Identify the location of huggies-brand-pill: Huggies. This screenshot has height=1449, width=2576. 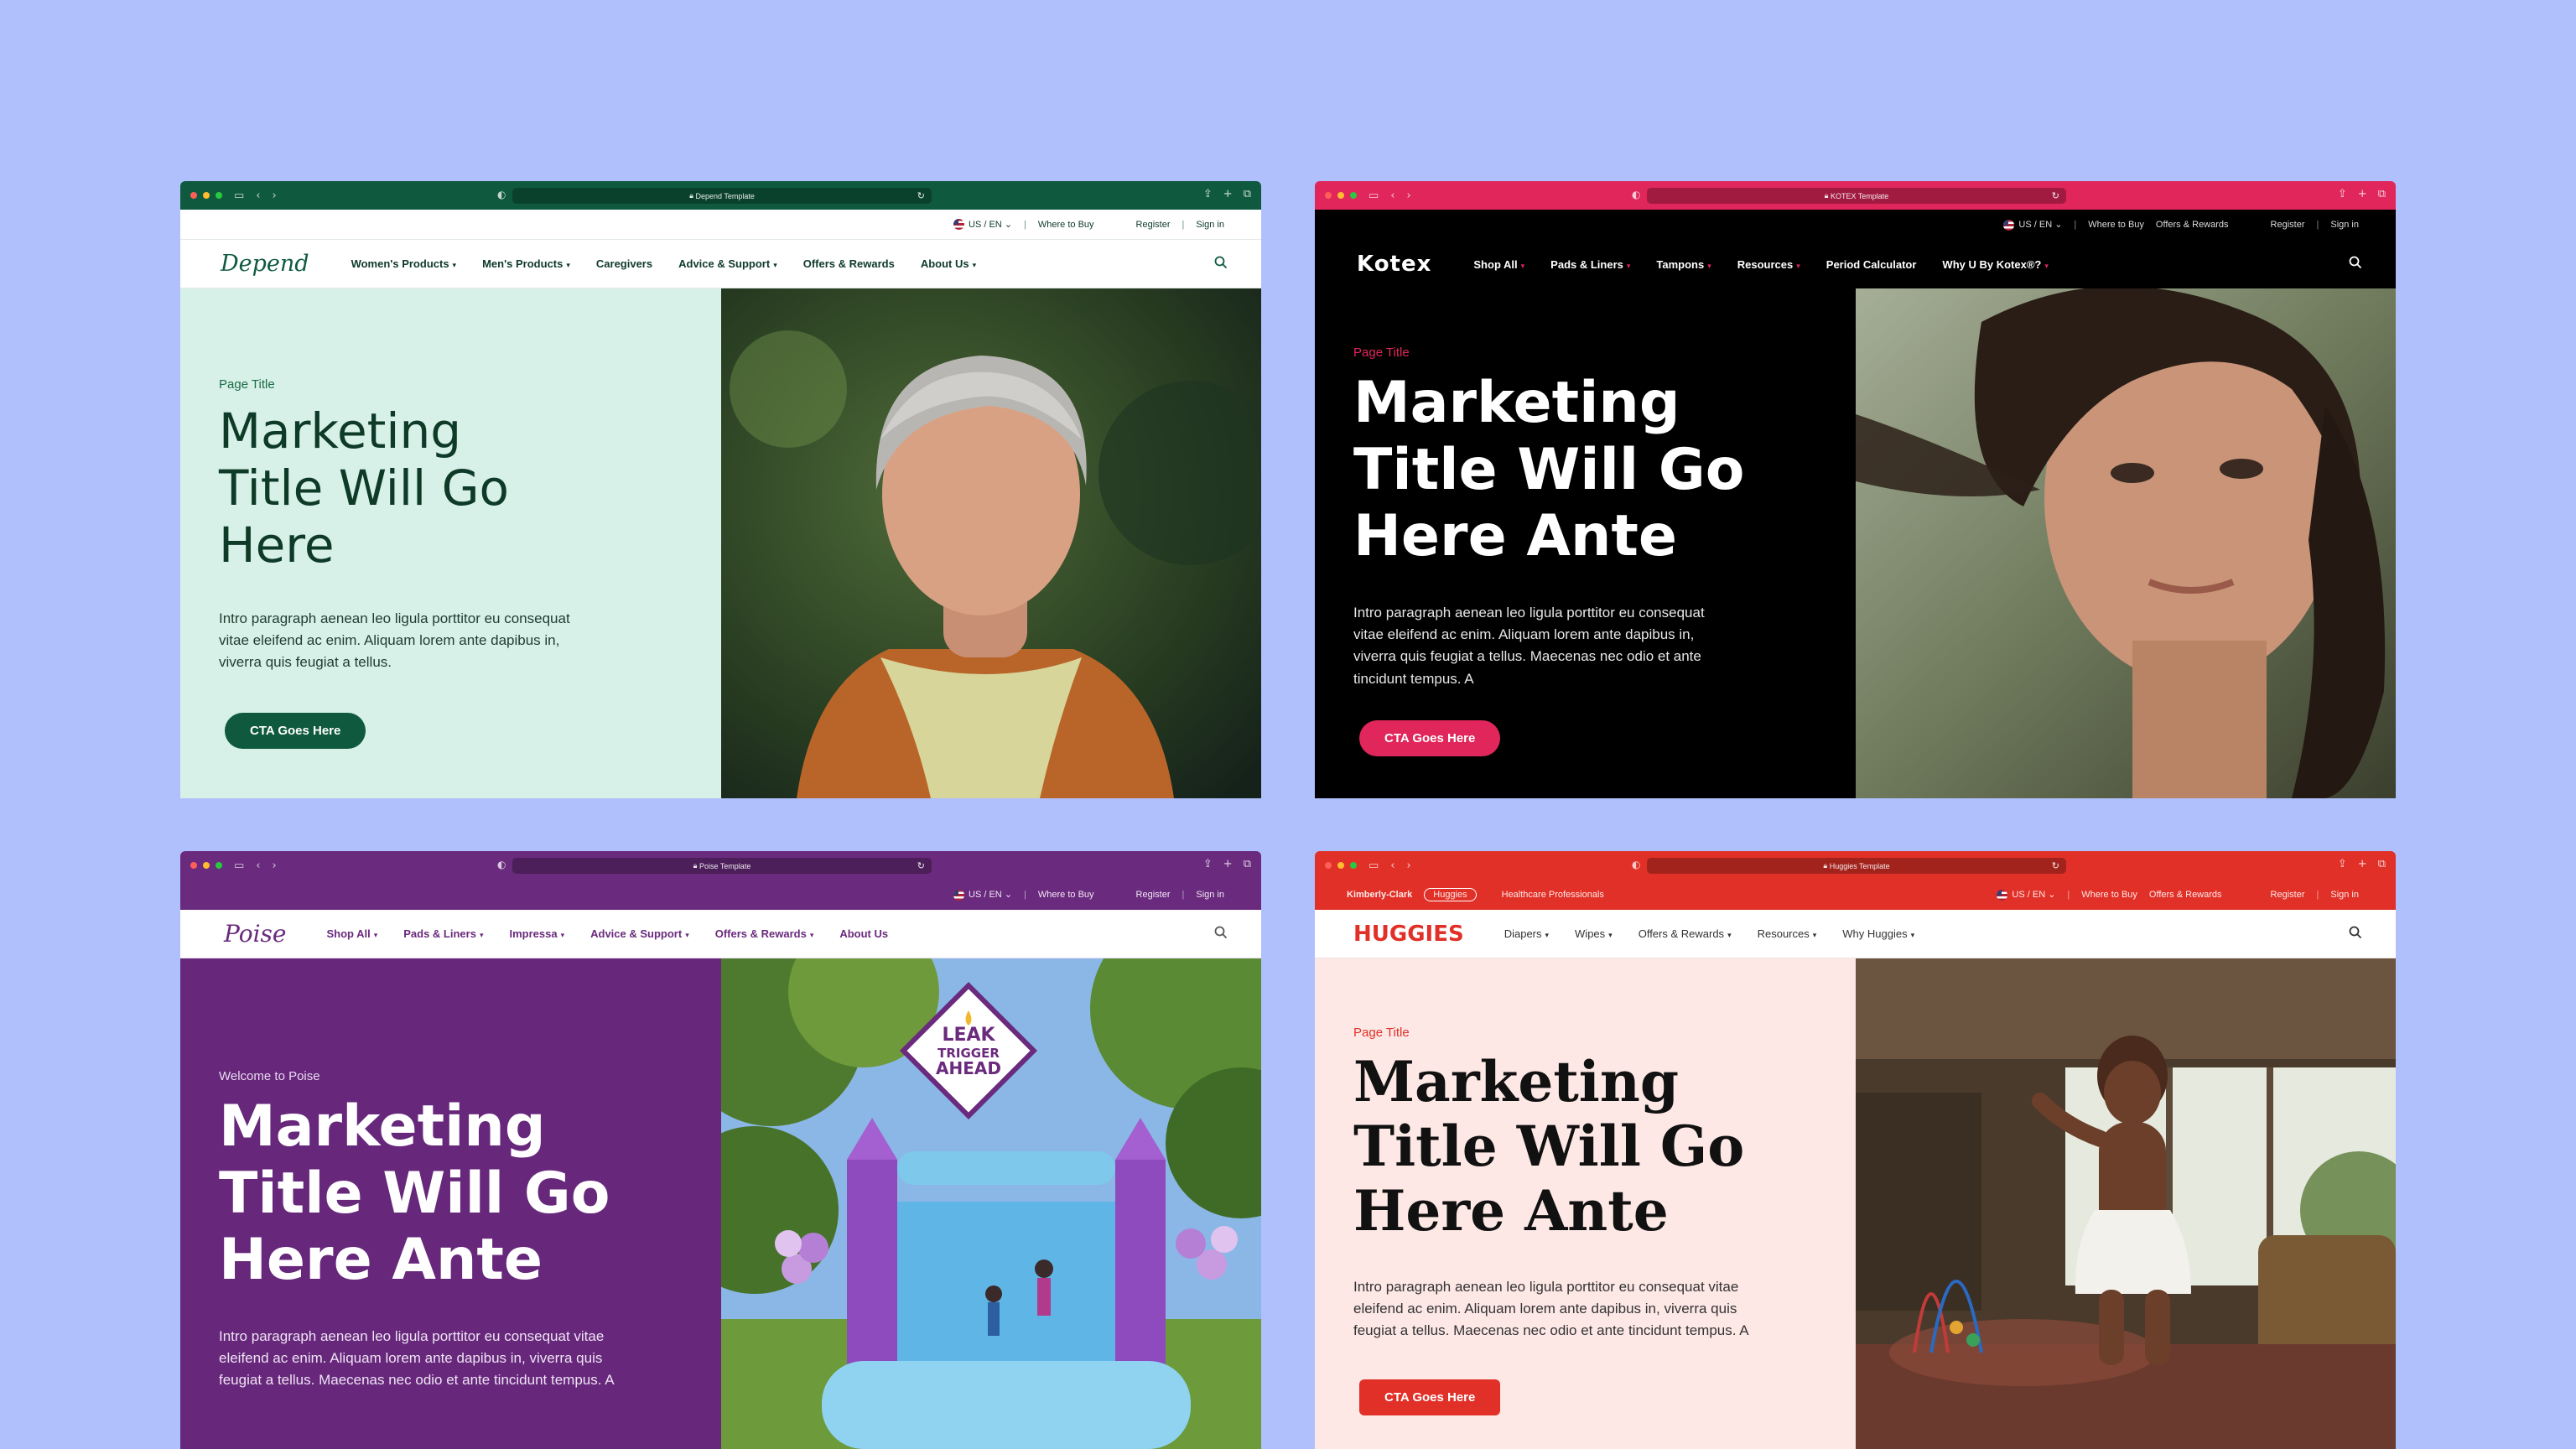
(1450, 894).